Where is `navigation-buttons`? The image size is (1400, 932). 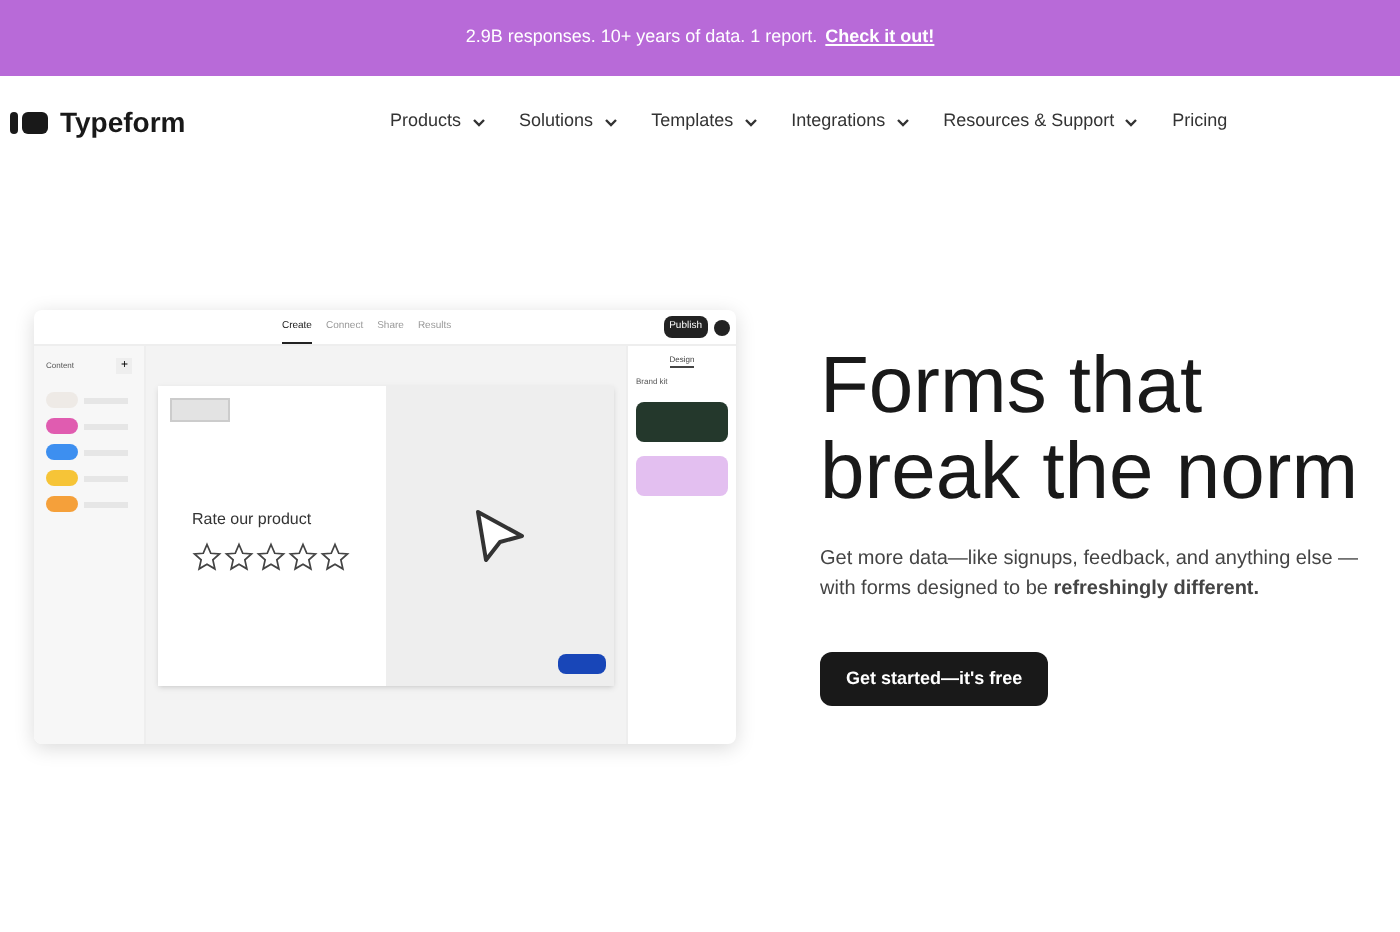
navigation-buttons is located at coordinates (582, 664).